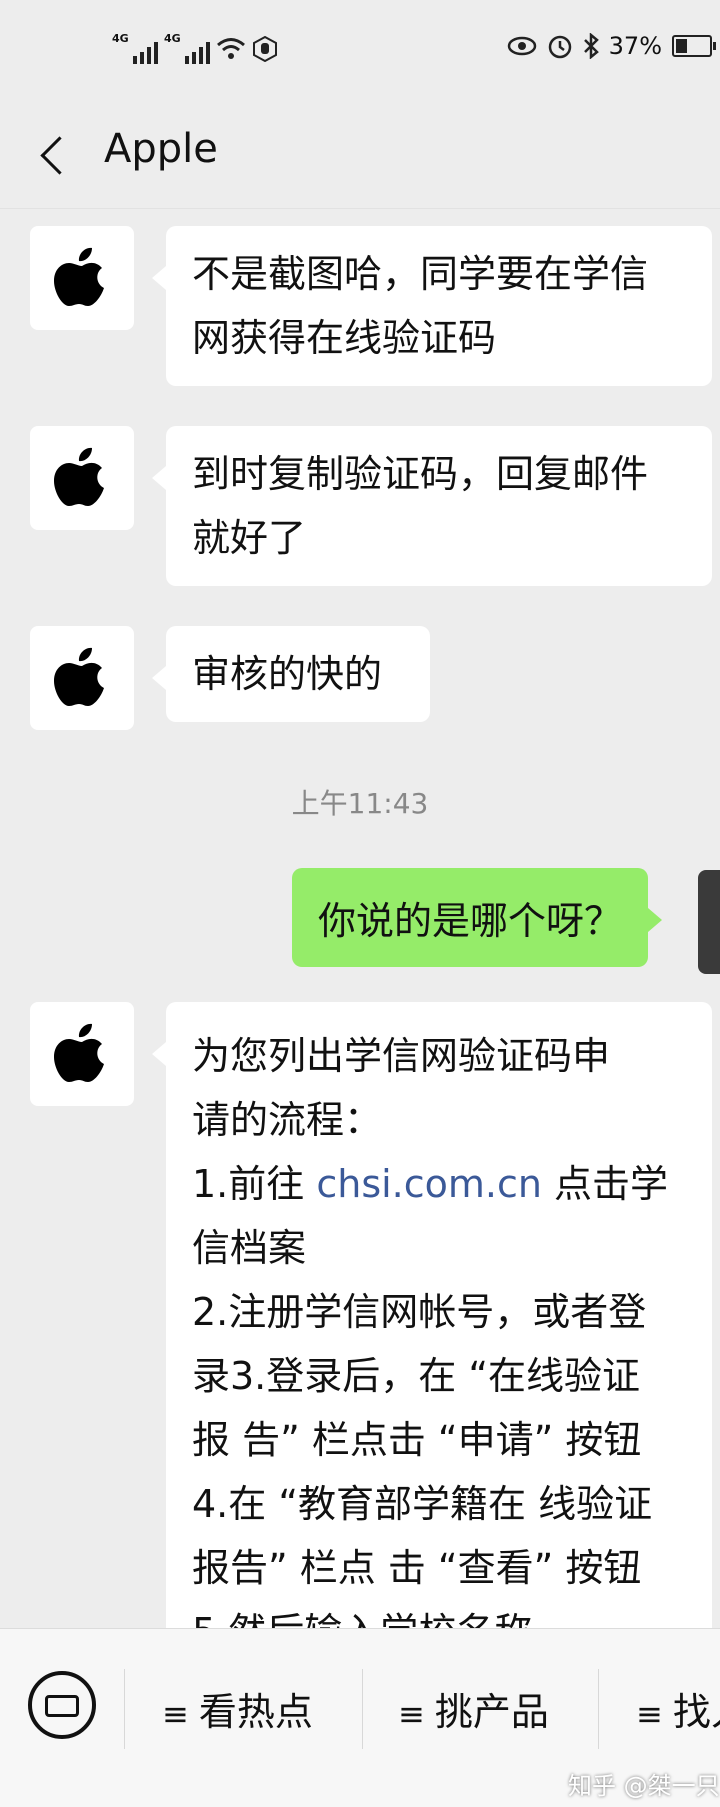  I want to click on timestamp: 上午11:43, so click(360, 803).